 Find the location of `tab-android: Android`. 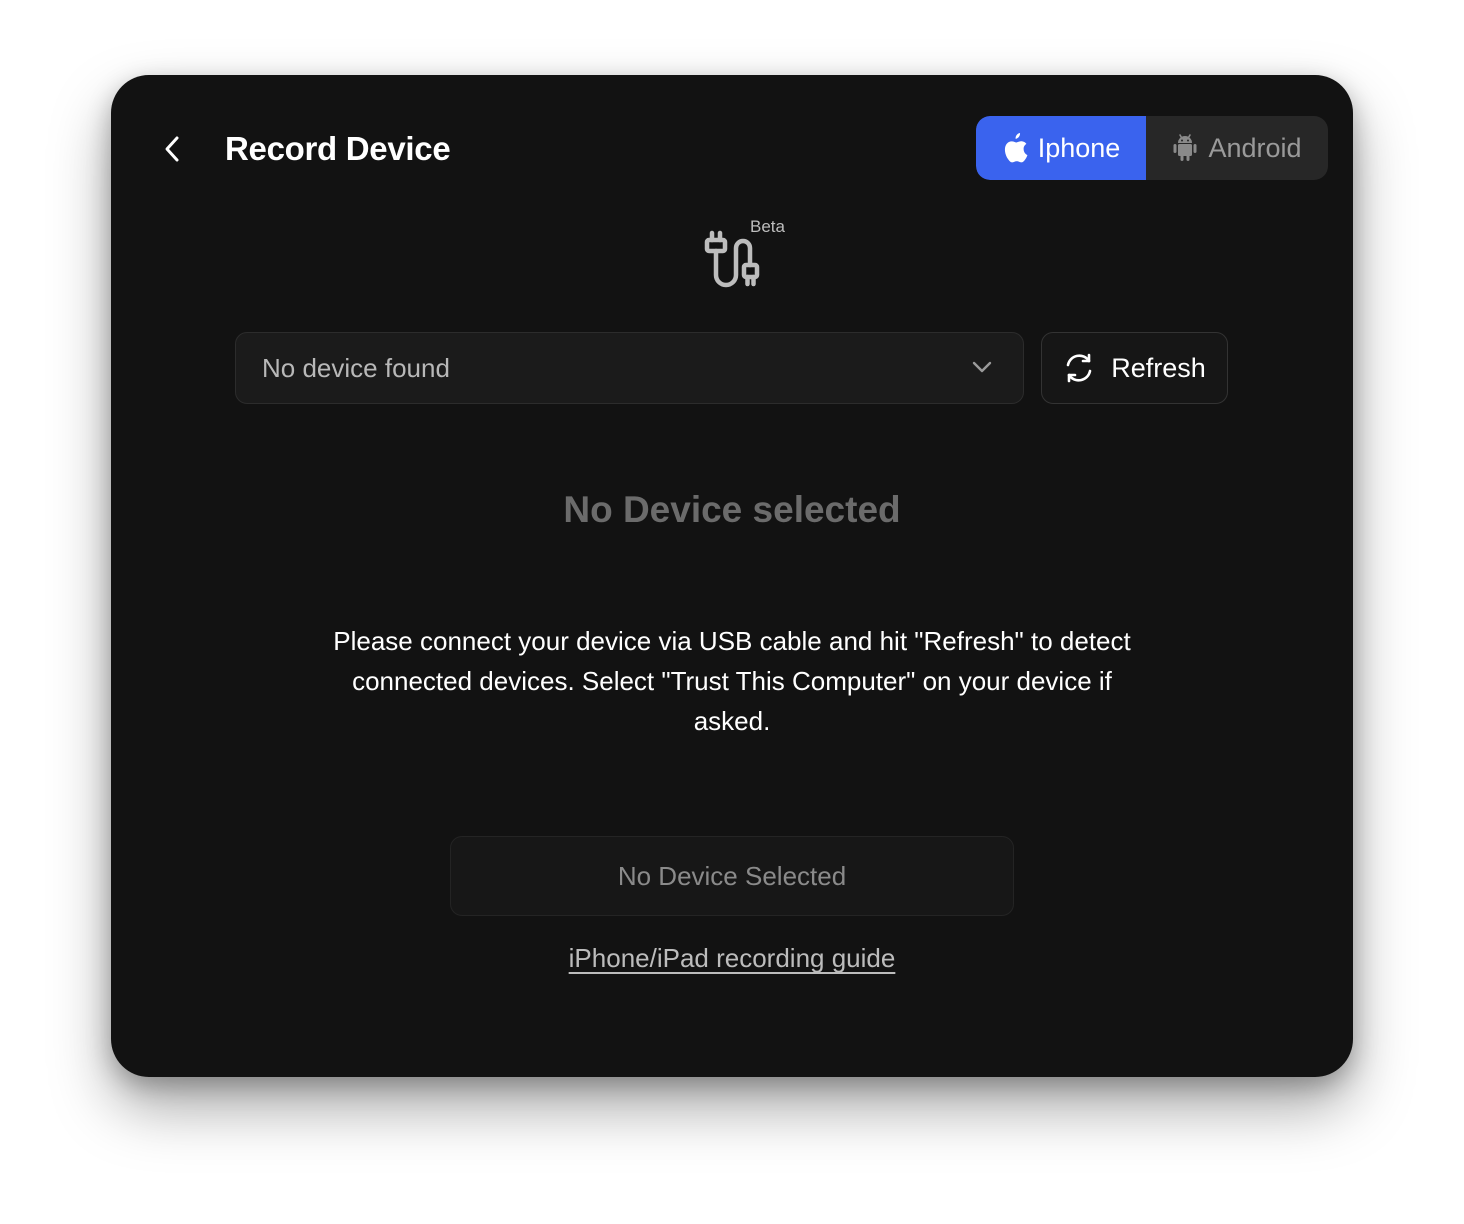

tab-android: Android is located at coordinates (1237, 148).